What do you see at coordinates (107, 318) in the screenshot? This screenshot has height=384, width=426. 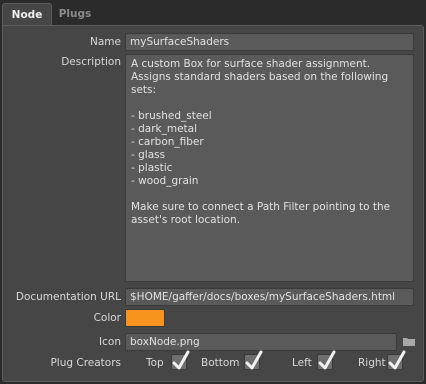 I see `color-label: Color` at bounding box center [107, 318].